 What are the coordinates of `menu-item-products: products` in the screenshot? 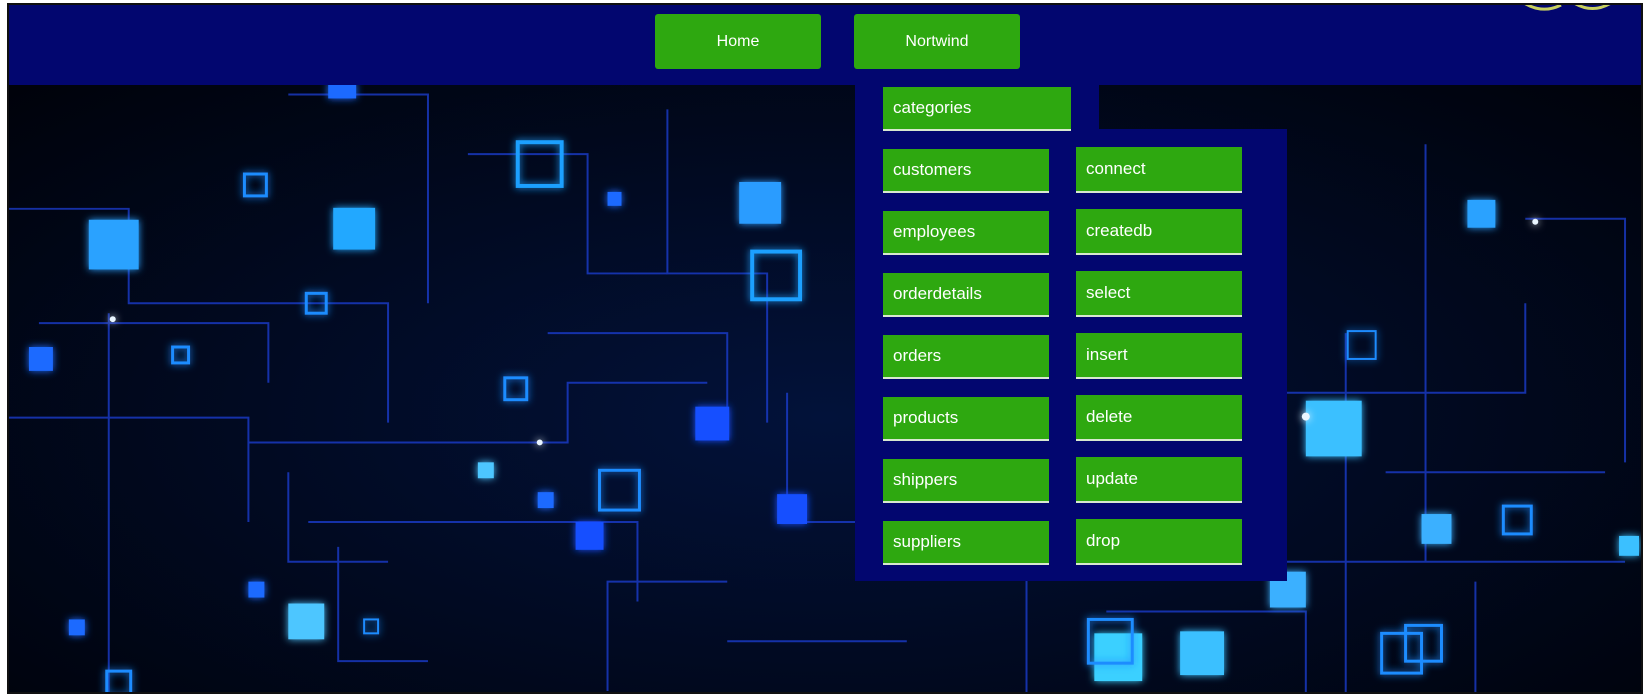 It's located at (966, 419).